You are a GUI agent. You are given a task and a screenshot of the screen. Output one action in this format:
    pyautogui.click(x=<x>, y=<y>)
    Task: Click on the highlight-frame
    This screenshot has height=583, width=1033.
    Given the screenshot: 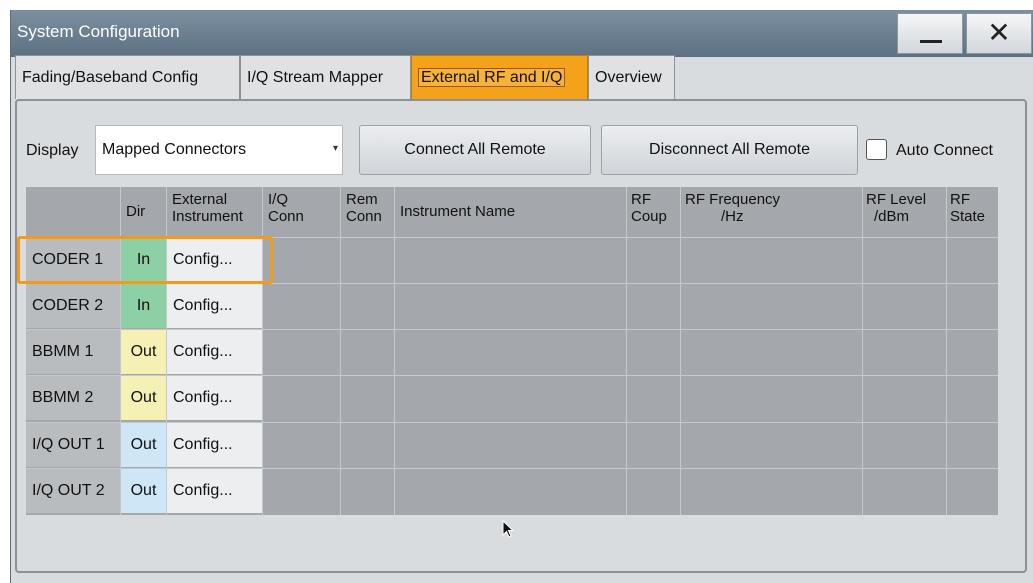 What is the action you would take?
    pyautogui.click(x=145, y=260)
    